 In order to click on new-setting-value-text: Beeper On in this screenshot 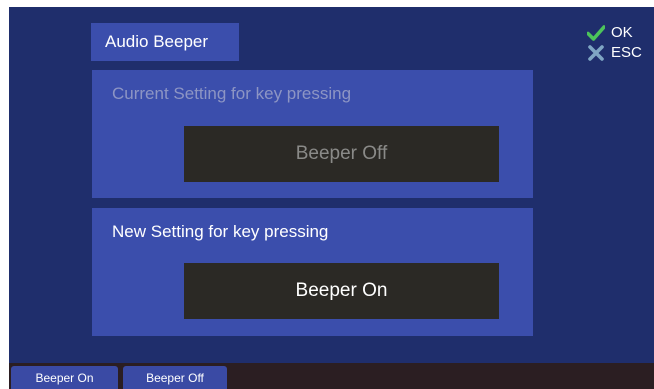, I will do `click(341, 290)`.